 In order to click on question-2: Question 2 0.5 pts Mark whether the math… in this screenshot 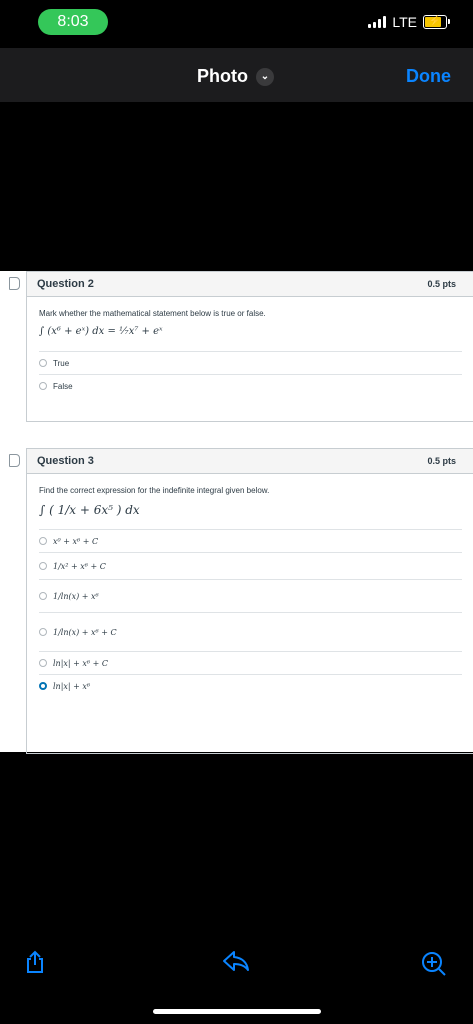, I will do `click(241, 346)`.